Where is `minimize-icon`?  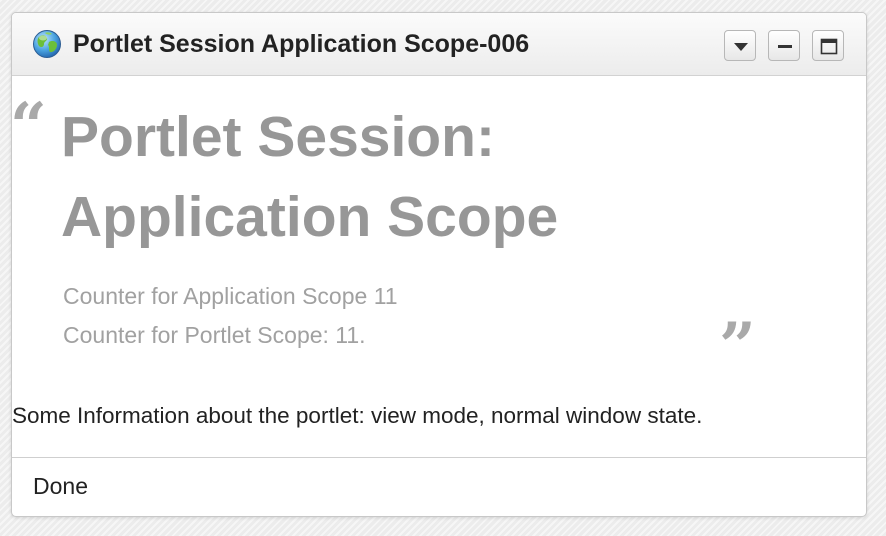 minimize-icon is located at coordinates (785, 46).